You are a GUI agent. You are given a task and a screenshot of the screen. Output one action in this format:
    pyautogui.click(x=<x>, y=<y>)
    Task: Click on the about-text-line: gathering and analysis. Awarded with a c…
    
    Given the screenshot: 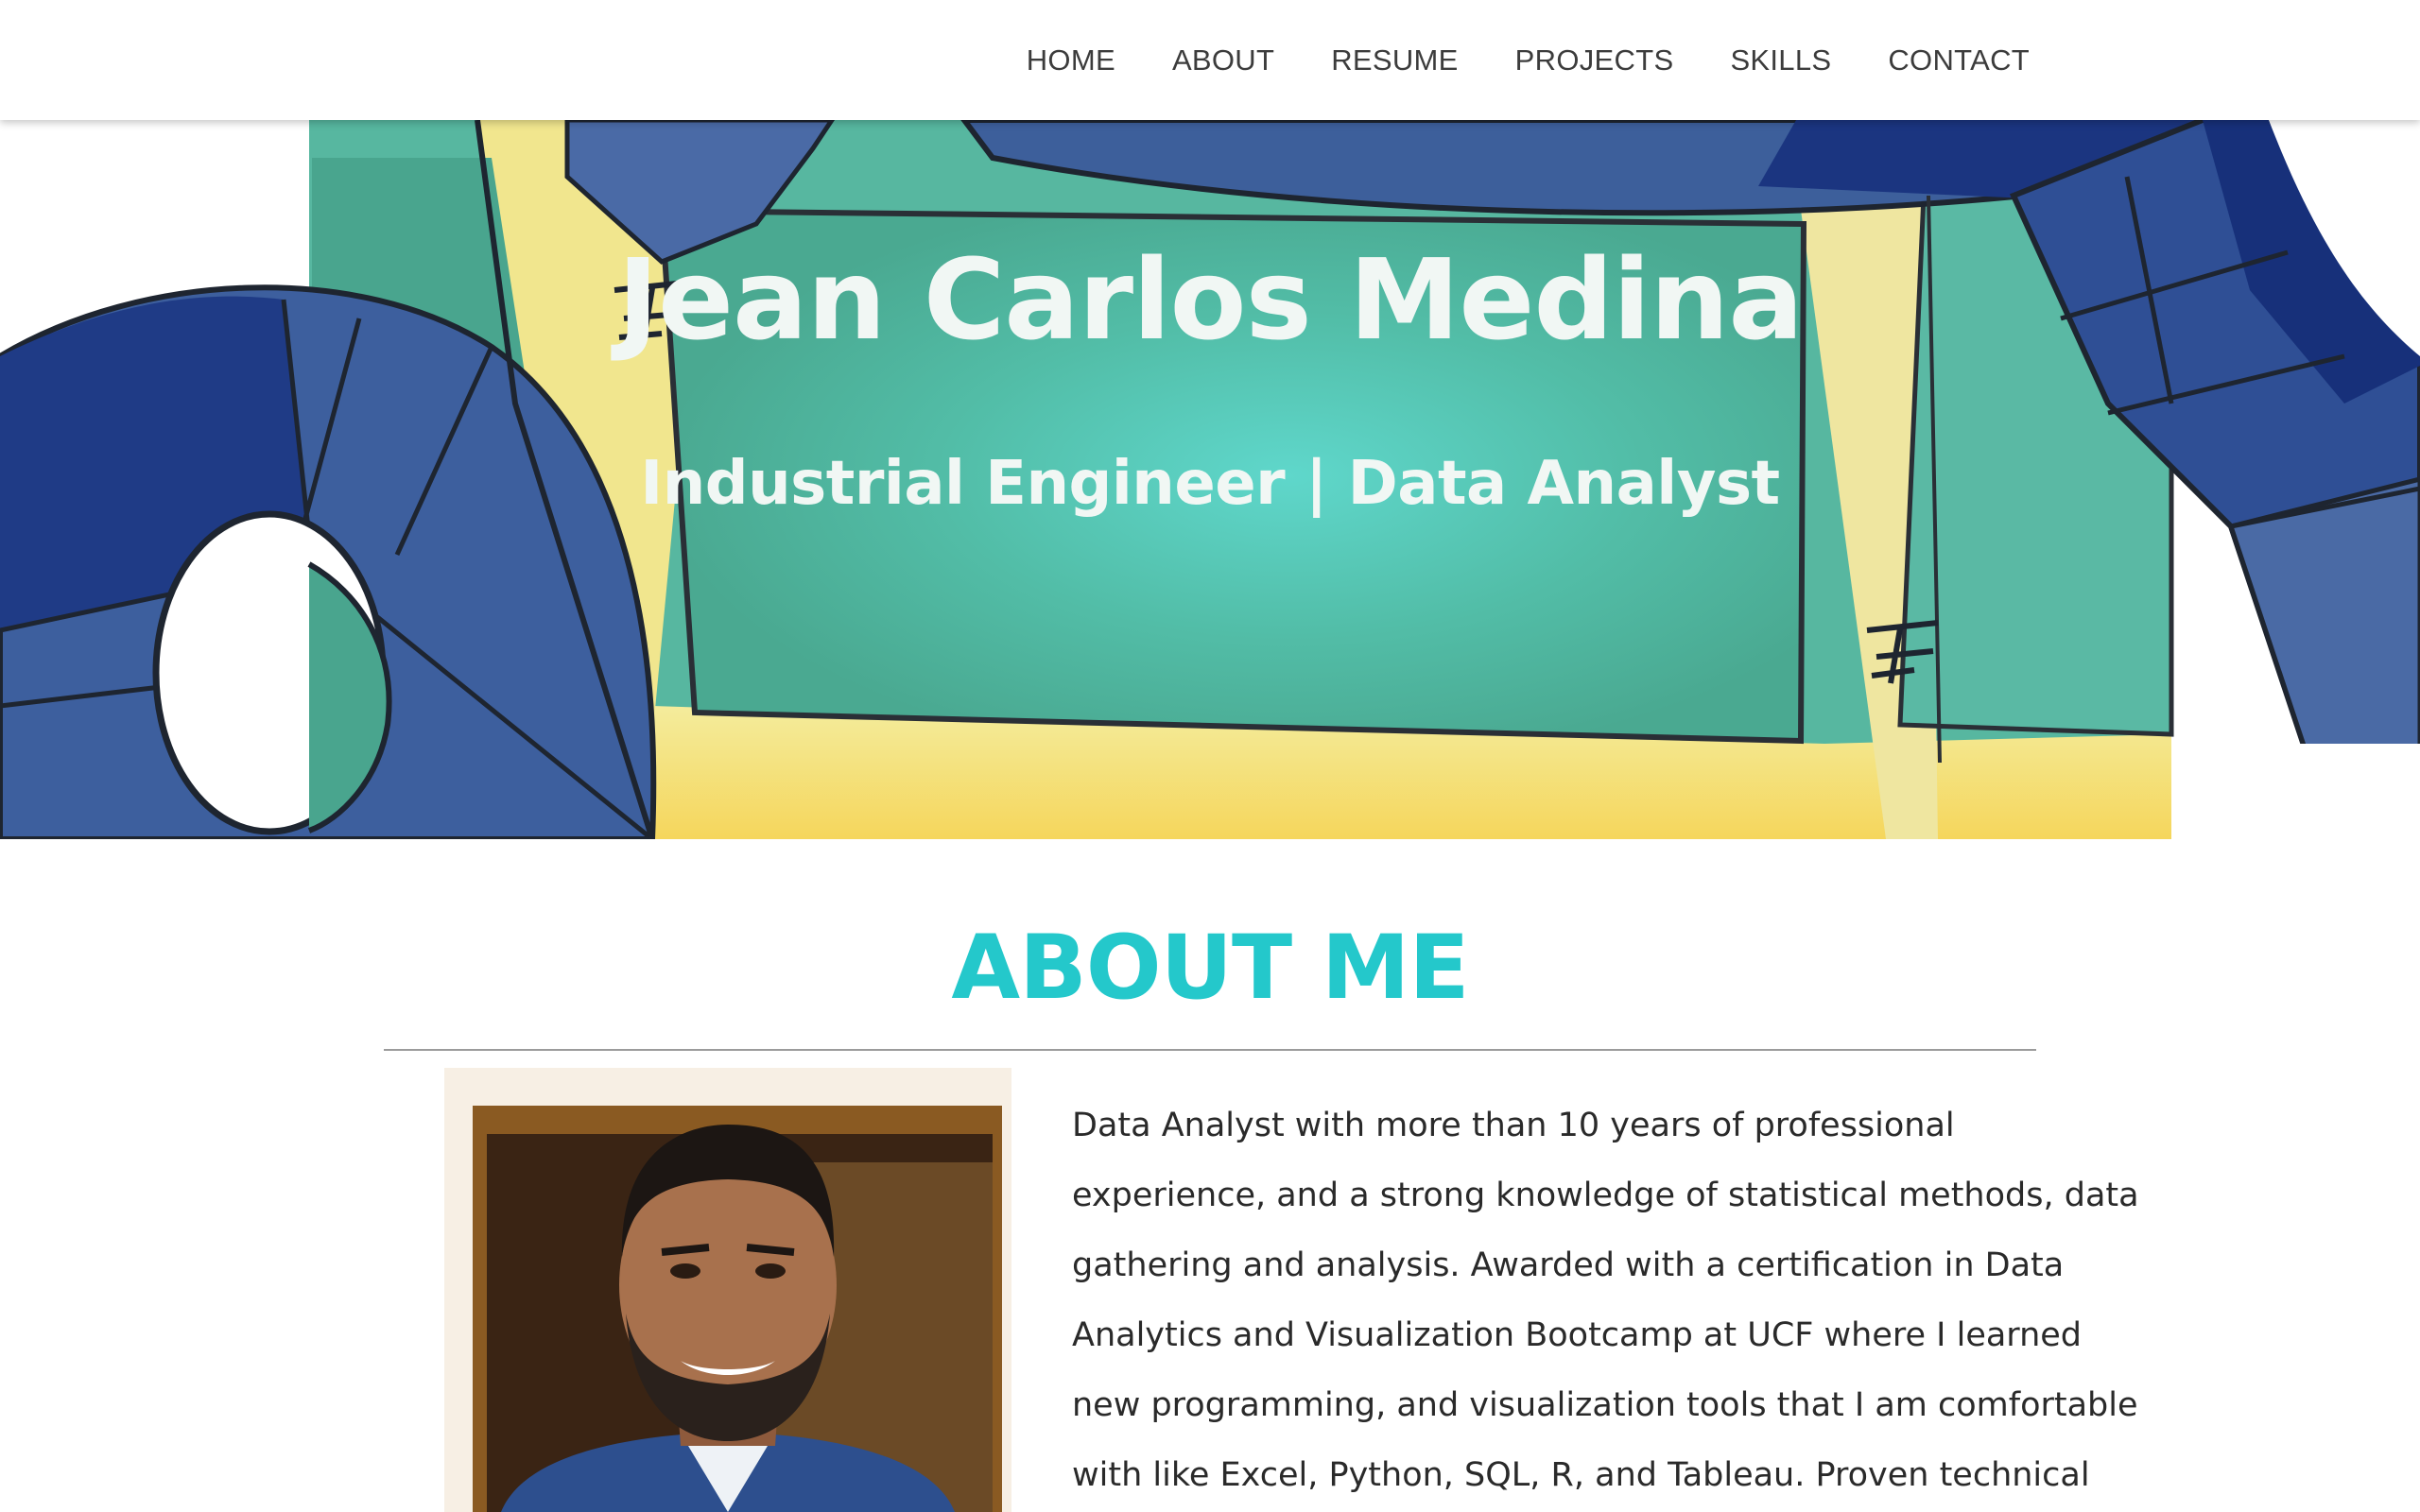 What is the action you would take?
    pyautogui.click(x=1568, y=1265)
    